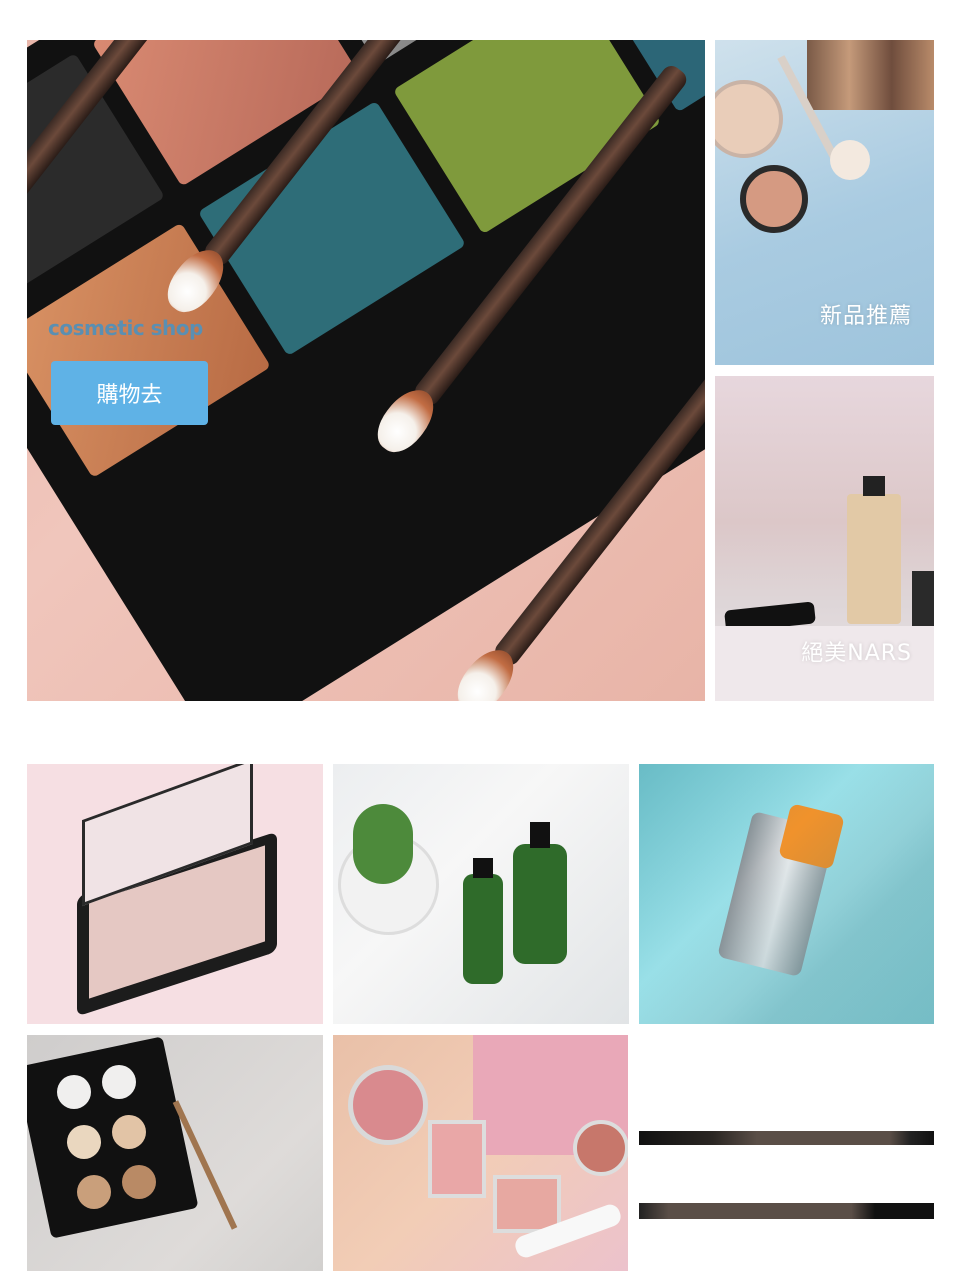 The height and width of the screenshot is (1271, 967). I want to click on brand-name: cosmetic shop, so click(125, 328).